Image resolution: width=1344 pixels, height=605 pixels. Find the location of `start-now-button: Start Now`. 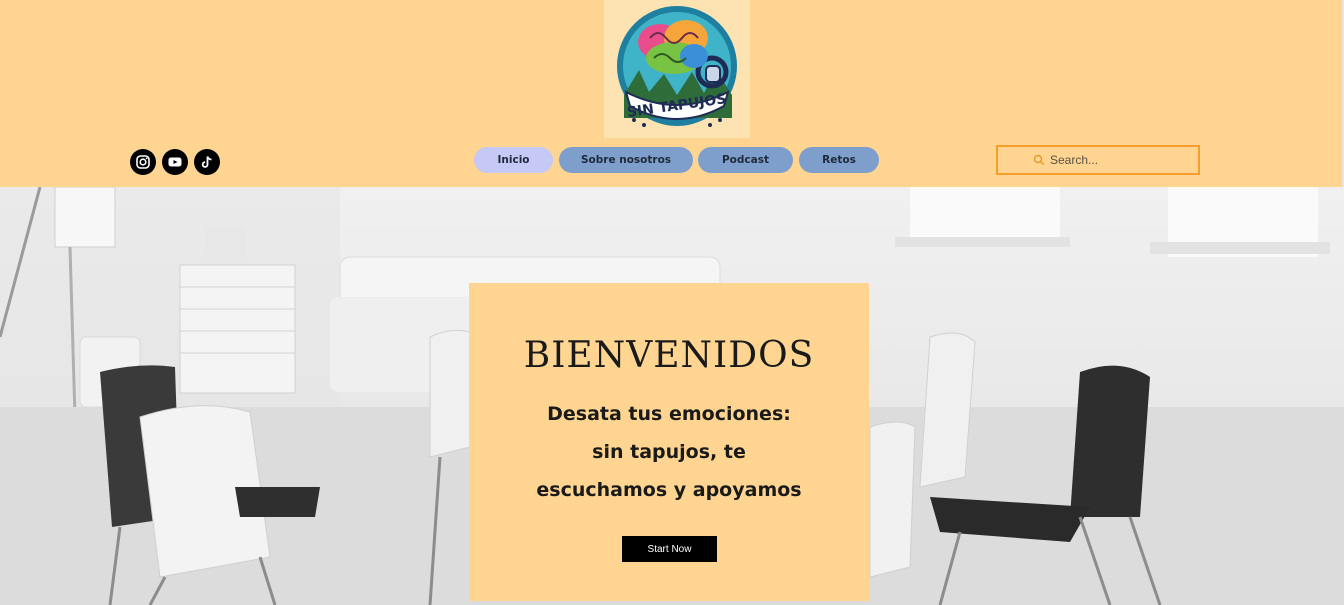

start-now-button: Start Now is located at coordinates (669, 549).